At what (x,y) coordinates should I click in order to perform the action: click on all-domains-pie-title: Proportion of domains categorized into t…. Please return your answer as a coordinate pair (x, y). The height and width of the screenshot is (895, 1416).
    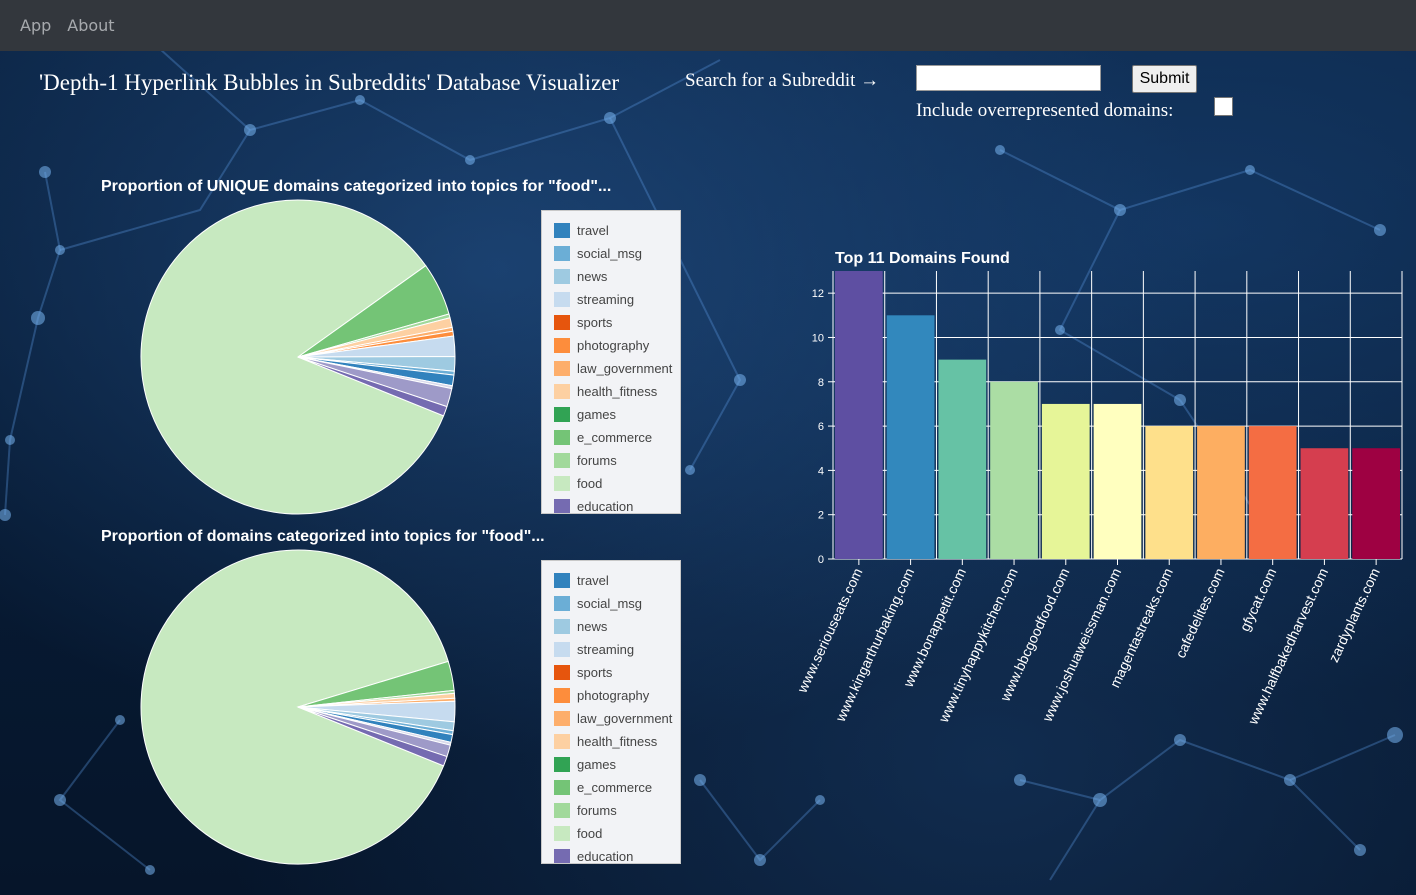
    Looking at the image, I should click on (323, 536).